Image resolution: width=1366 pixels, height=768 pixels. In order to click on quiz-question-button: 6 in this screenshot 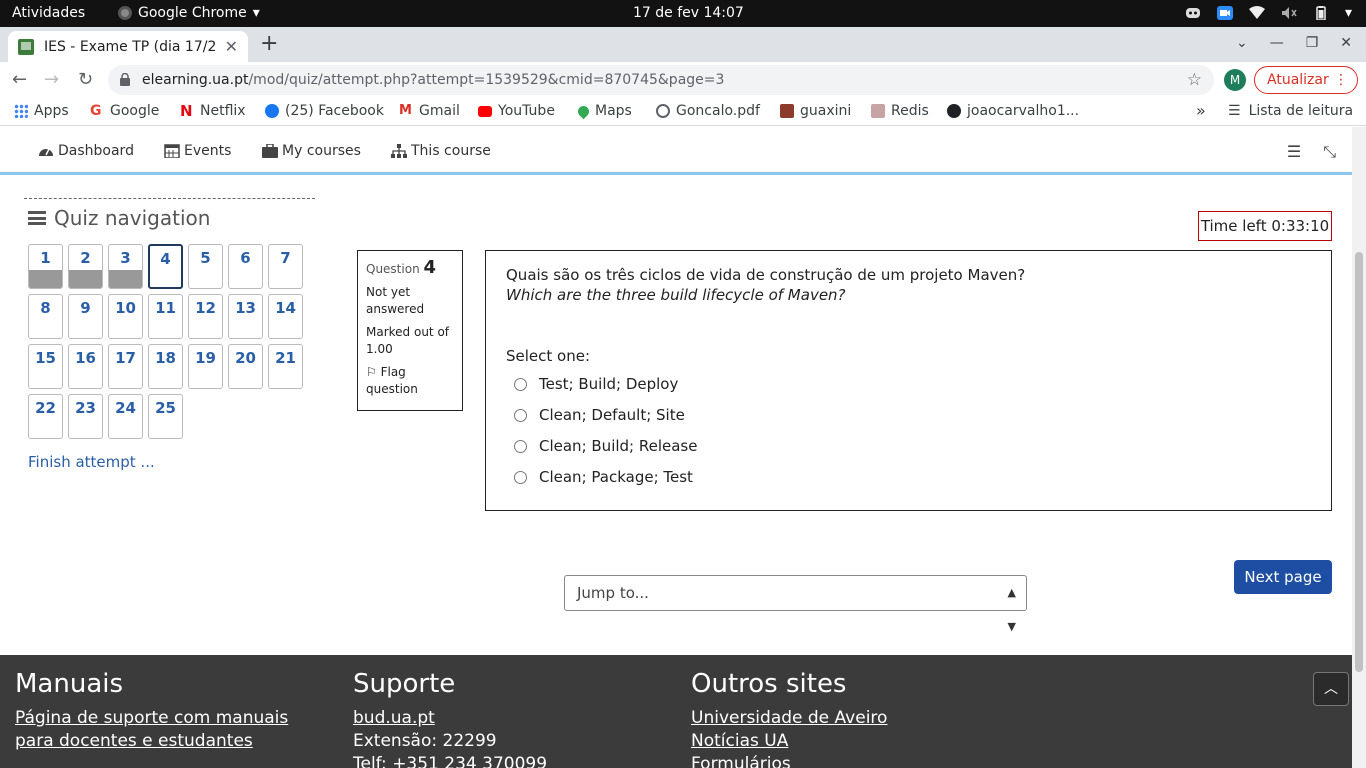, I will do `click(245, 266)`.